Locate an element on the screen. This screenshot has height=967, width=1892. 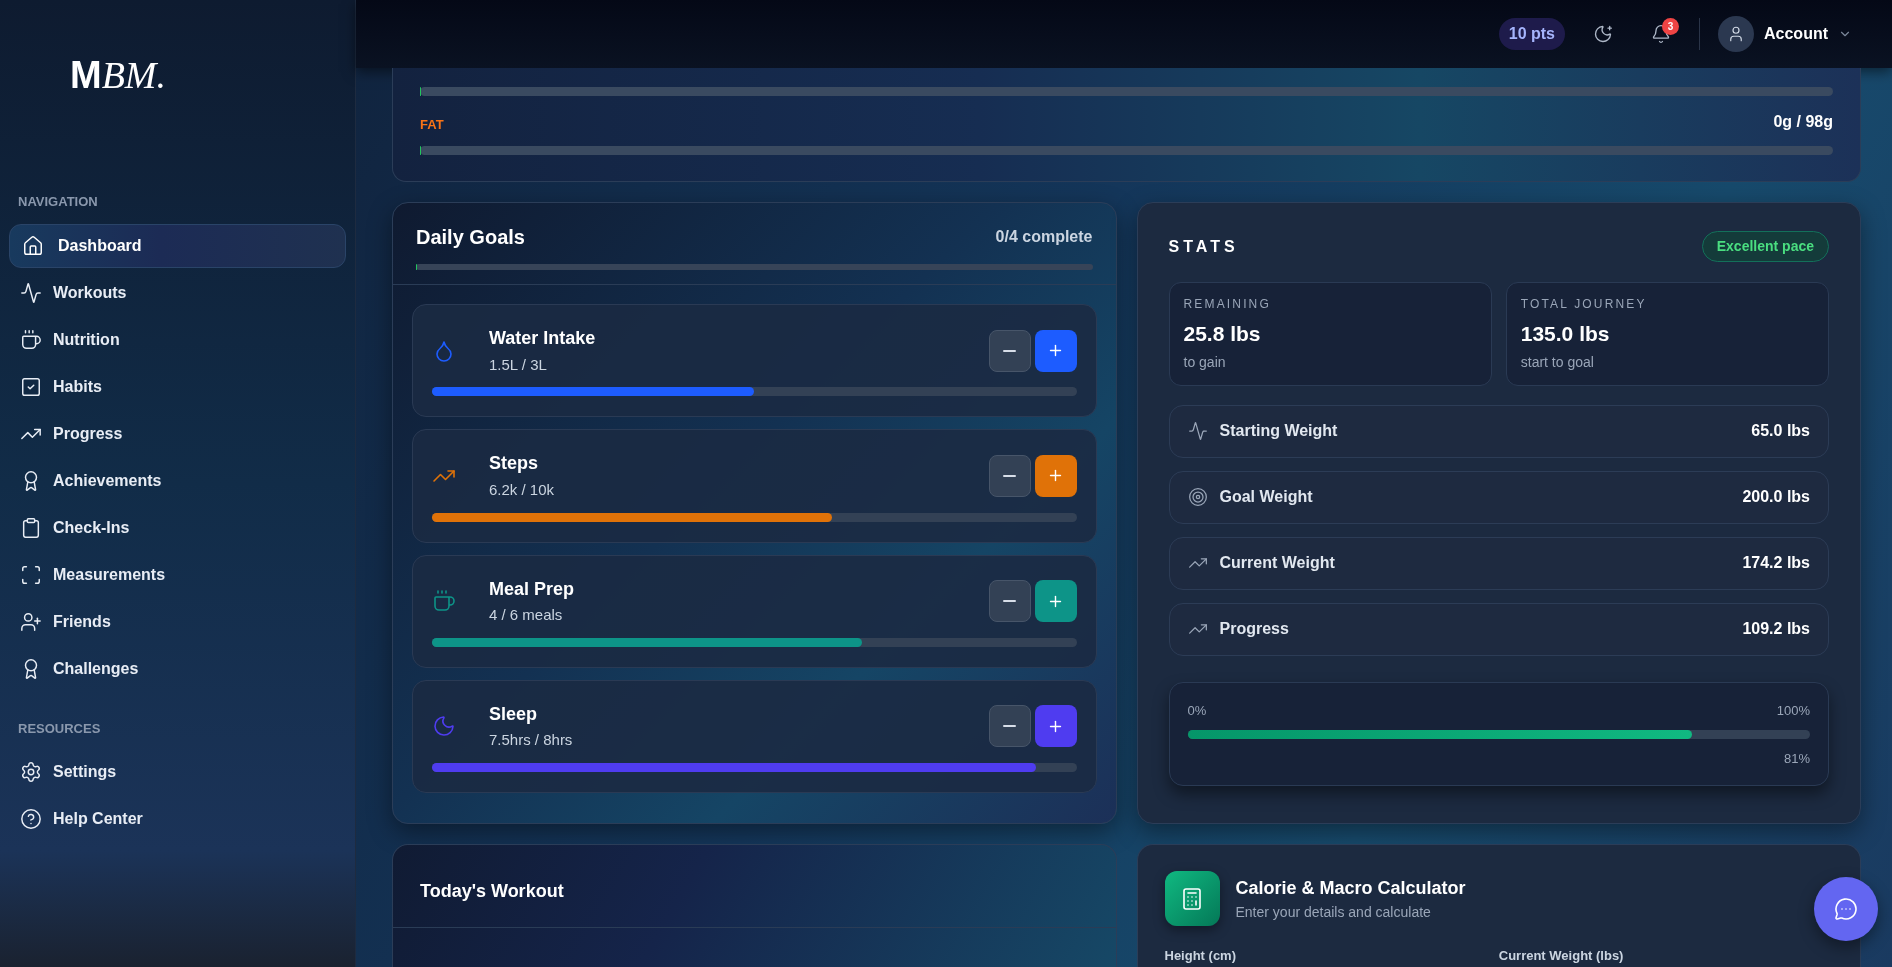
scale-max: 100% is located at coordinates (1793, 710).